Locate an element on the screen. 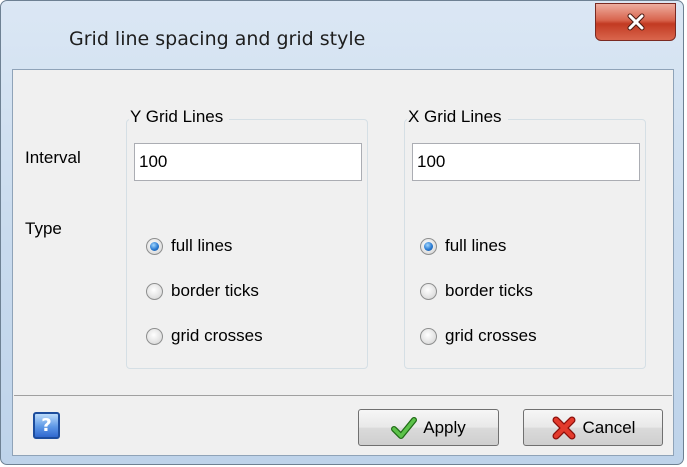  x-interval-input is located at coordinates (526, 162).